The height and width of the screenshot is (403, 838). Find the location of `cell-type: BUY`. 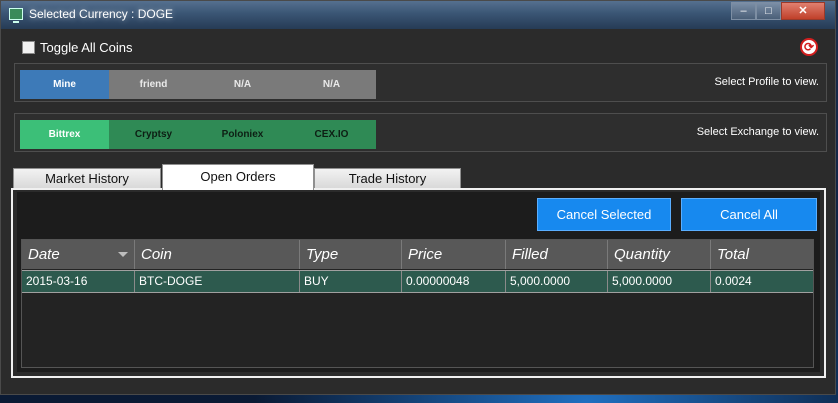

cell-type: BUY is located at coordinates (351, 281).